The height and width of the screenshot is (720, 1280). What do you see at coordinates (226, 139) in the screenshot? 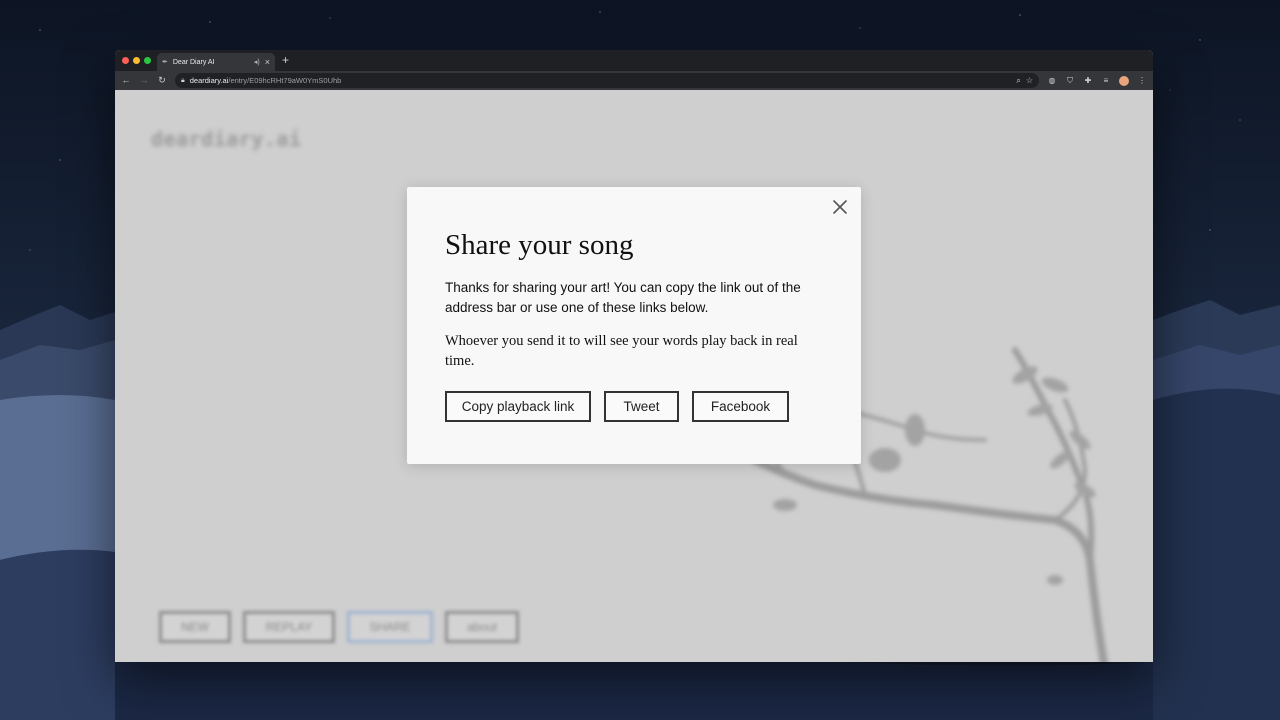
I see `site-logo: deardiary.ai` at bounding box center [226, 139].